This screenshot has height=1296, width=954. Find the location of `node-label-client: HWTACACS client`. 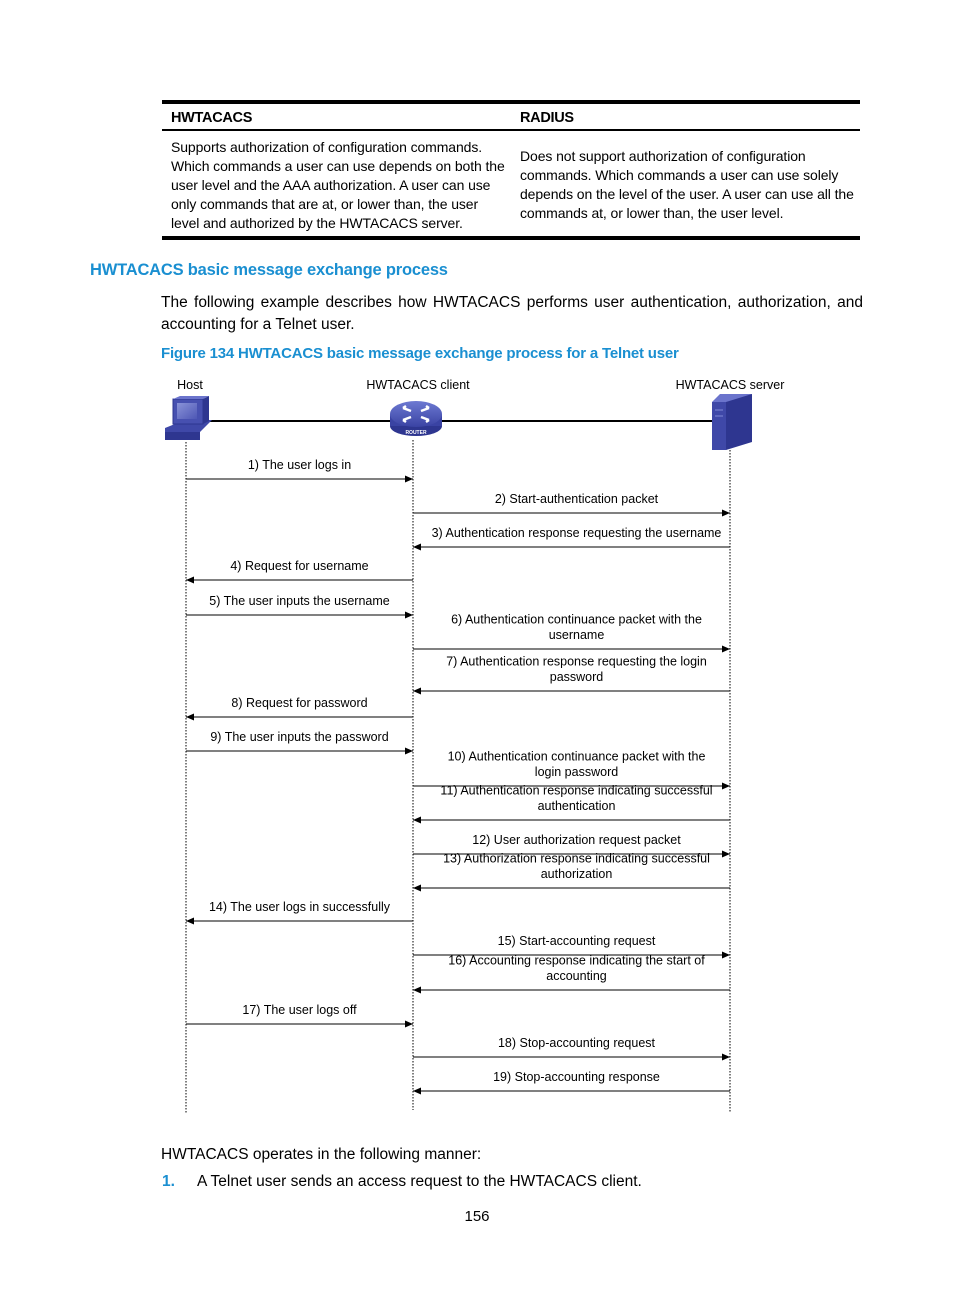

node-label-client: HWTACACS client is located at coordinates (418, 385).